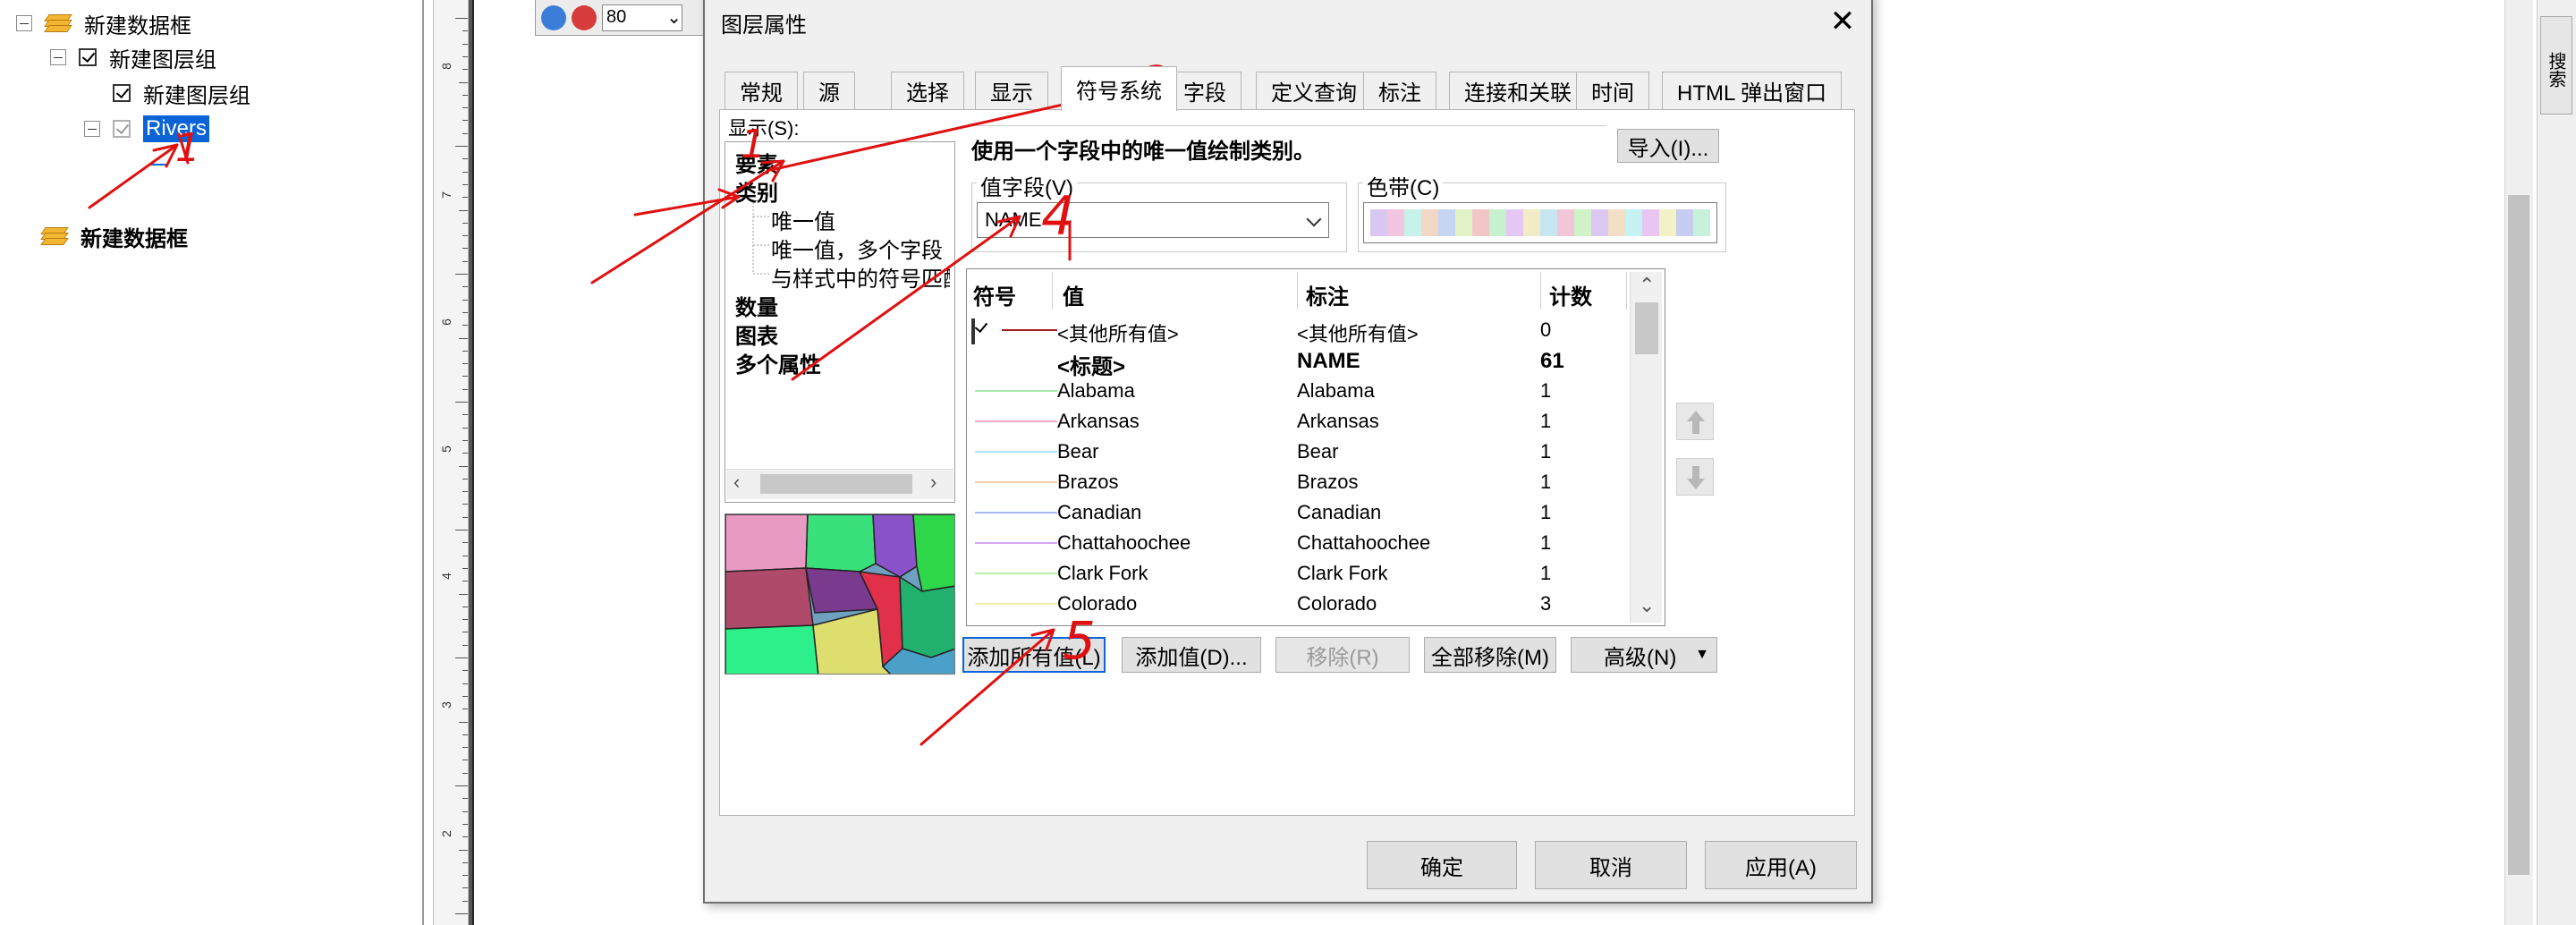  I want to click on cell-value: Colorado, so click(1097, 603).